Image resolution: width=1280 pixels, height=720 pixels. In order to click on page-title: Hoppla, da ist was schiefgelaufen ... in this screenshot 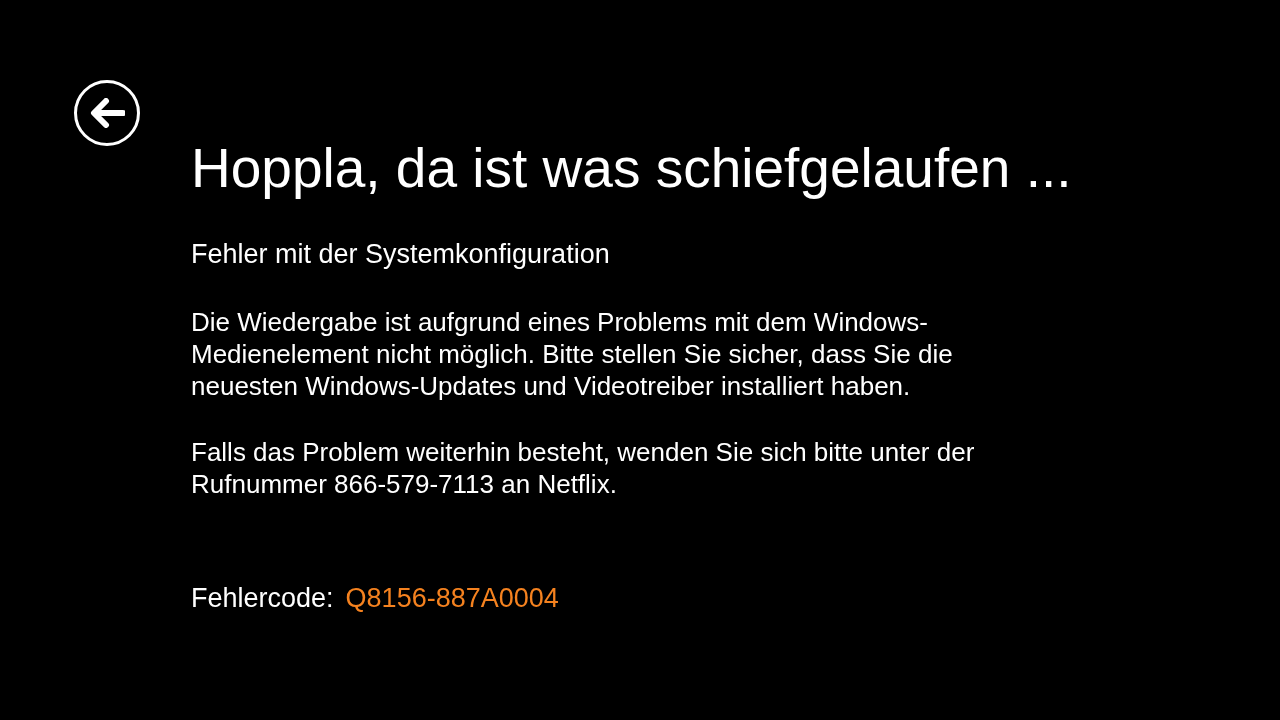, I will do `click(631, 168)`.